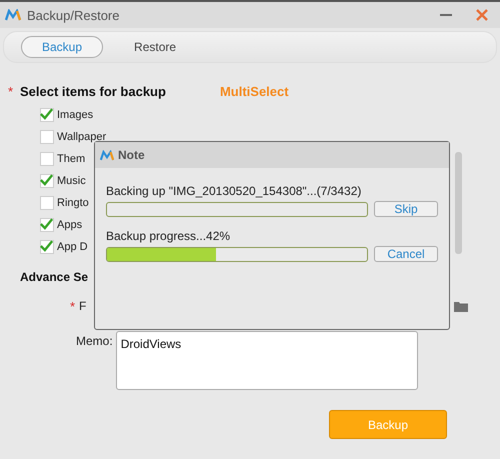 Image resolution: width=500 pixels, height=459 pixels. Describe the element at coordinates (461, 306) in the screenshot. I see `folder-icon` at that location.